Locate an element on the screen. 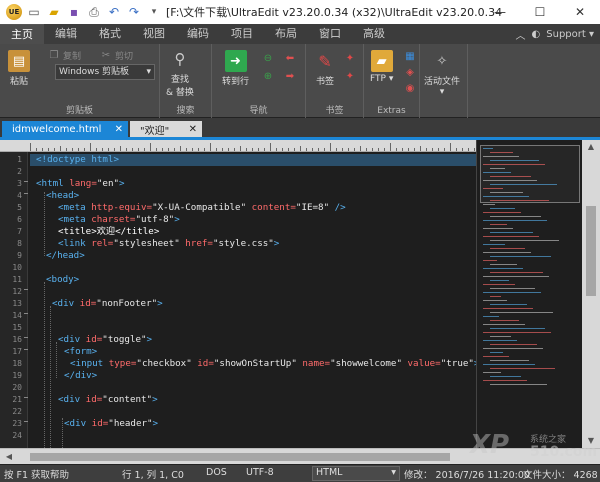 The image size is (600, 482). active-file-group: ✧ 活动文件 ▾ is located at coordinates (444, 81).